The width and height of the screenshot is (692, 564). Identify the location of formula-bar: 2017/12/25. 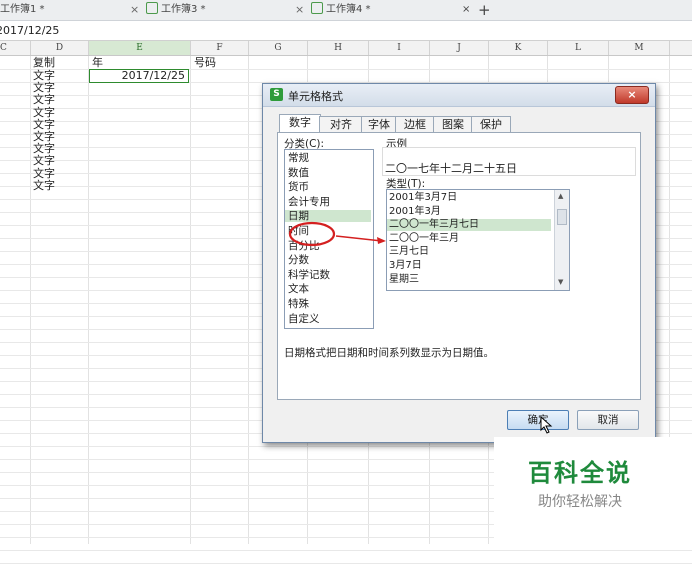
(346, 31).